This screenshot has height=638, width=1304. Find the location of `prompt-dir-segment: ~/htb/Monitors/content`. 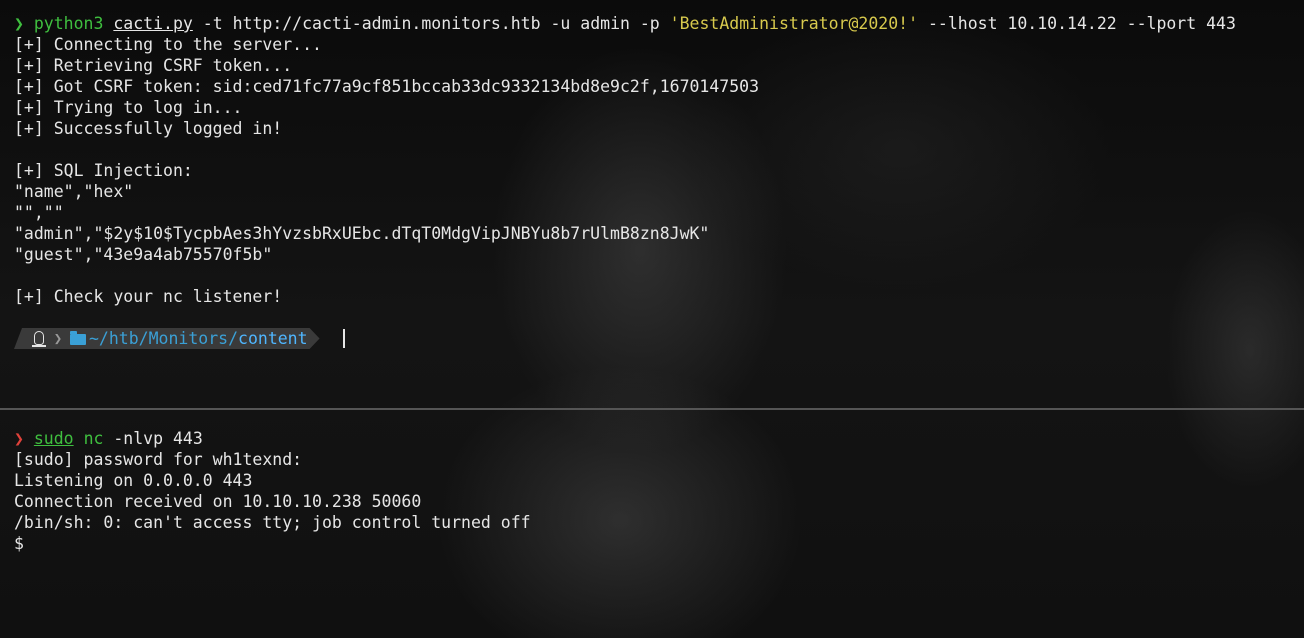

prompt-dir-segment: ~/htb/Monitors/content is located at coordinates (192, 338).